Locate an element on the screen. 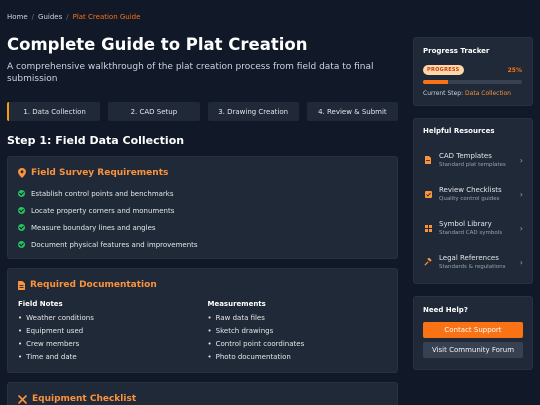 The width and height of the screenshot is (540, 405). breadcrumb: Home / Guides / Plat Creation Guide is located at coordinates (73, 17).